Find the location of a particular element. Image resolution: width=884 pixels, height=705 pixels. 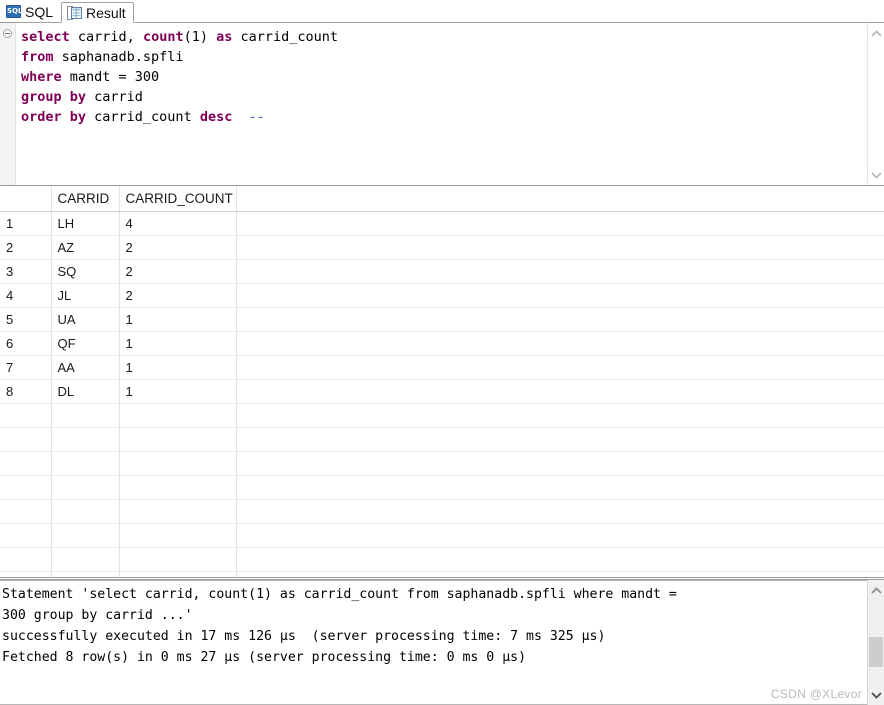

cell-carrid: AA is located at coordinates (85, 367).